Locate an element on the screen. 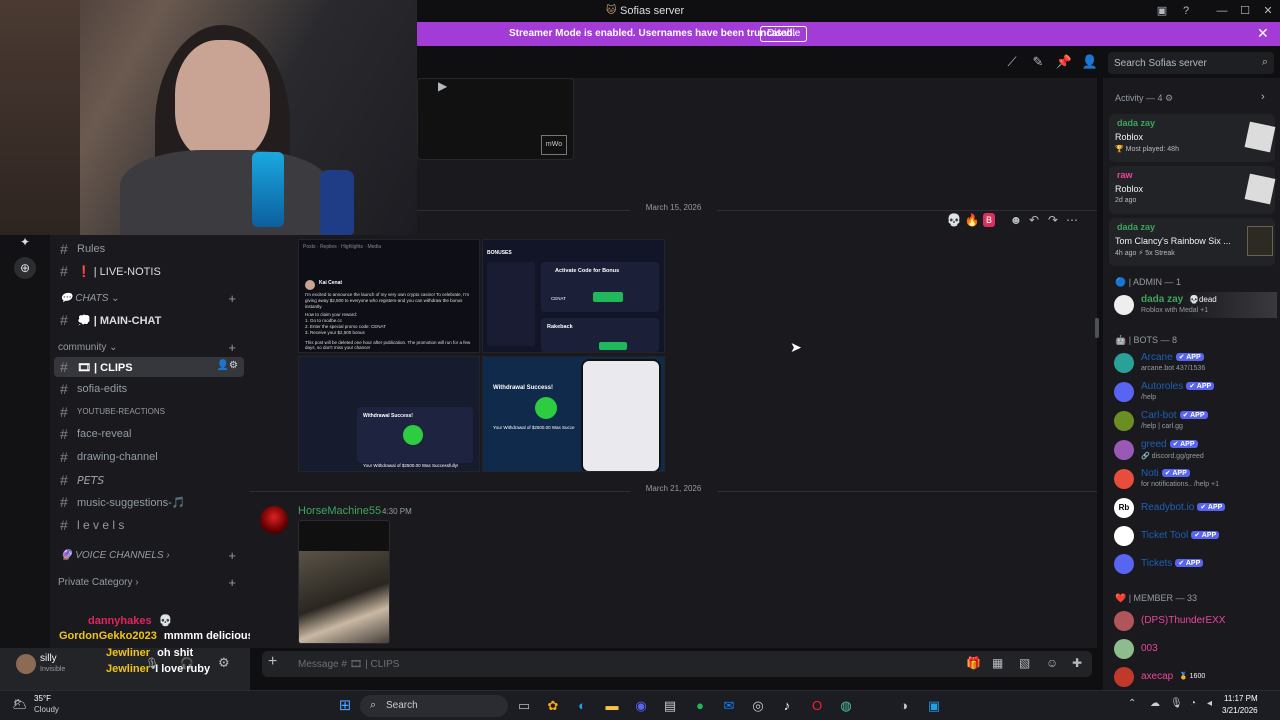  channel-face-reveal: # face-reveal is located at coordinates (151, 434).